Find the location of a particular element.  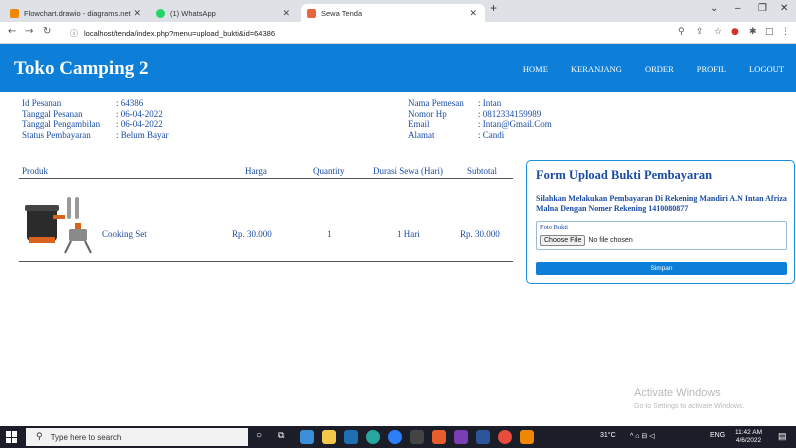

forward-icon: → is located at coordinates (29, 31).